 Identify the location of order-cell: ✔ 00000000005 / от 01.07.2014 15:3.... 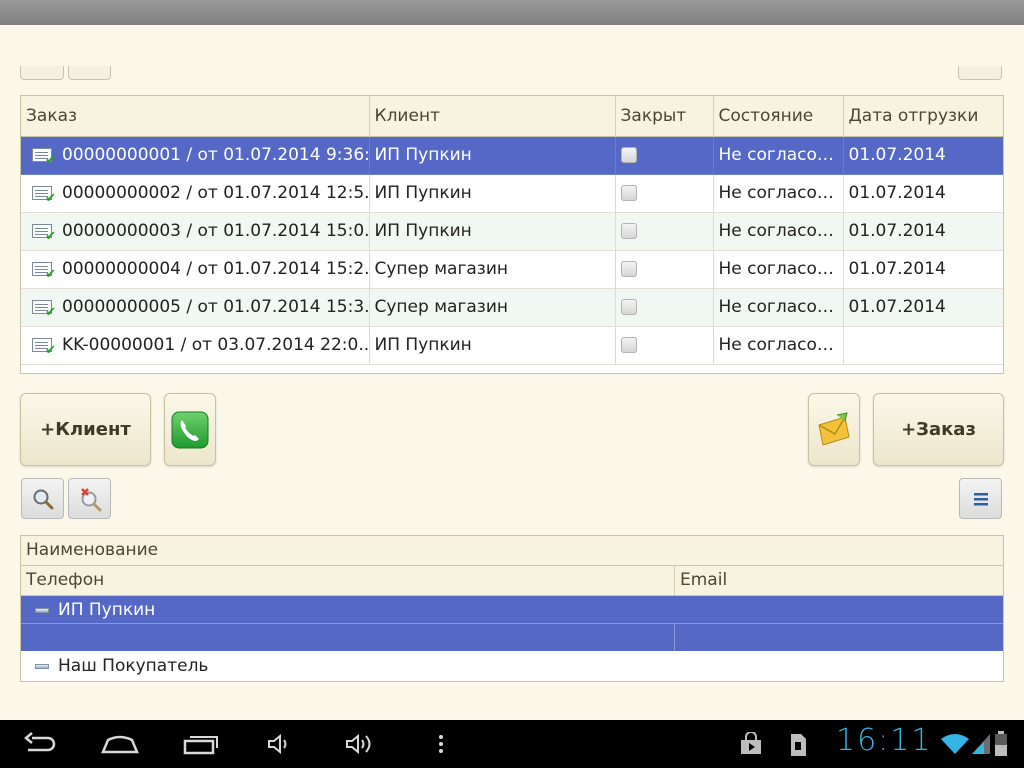
(195, 307).